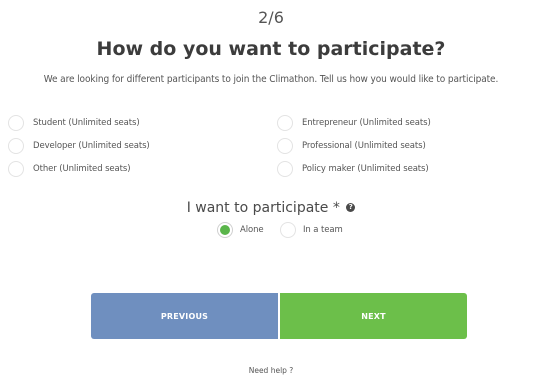 This screenshot has width=542, height=378. What do you see at coordinates (91, 146) in the screenshot?
I see `option-developer-label: Developer (Unlimited seats)` at bounding box center [91, 146].